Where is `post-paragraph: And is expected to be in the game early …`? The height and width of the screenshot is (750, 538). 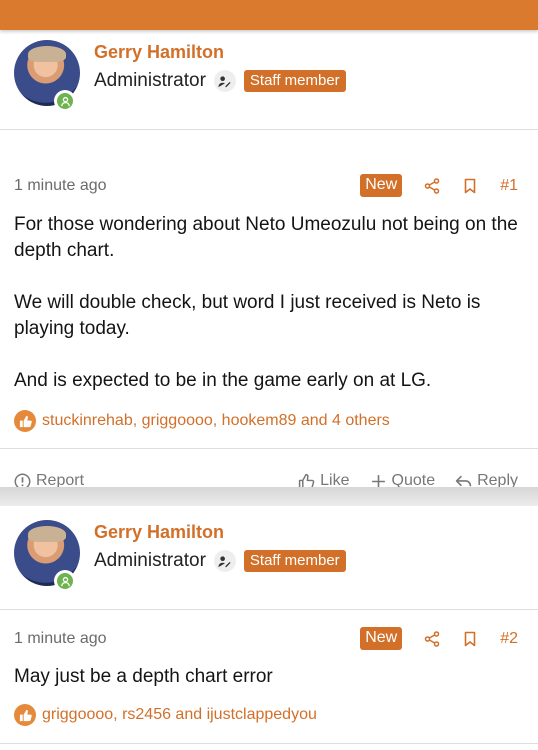
post-paragraph: And is expected to be in the game early … is located at coordinates (223, 380).